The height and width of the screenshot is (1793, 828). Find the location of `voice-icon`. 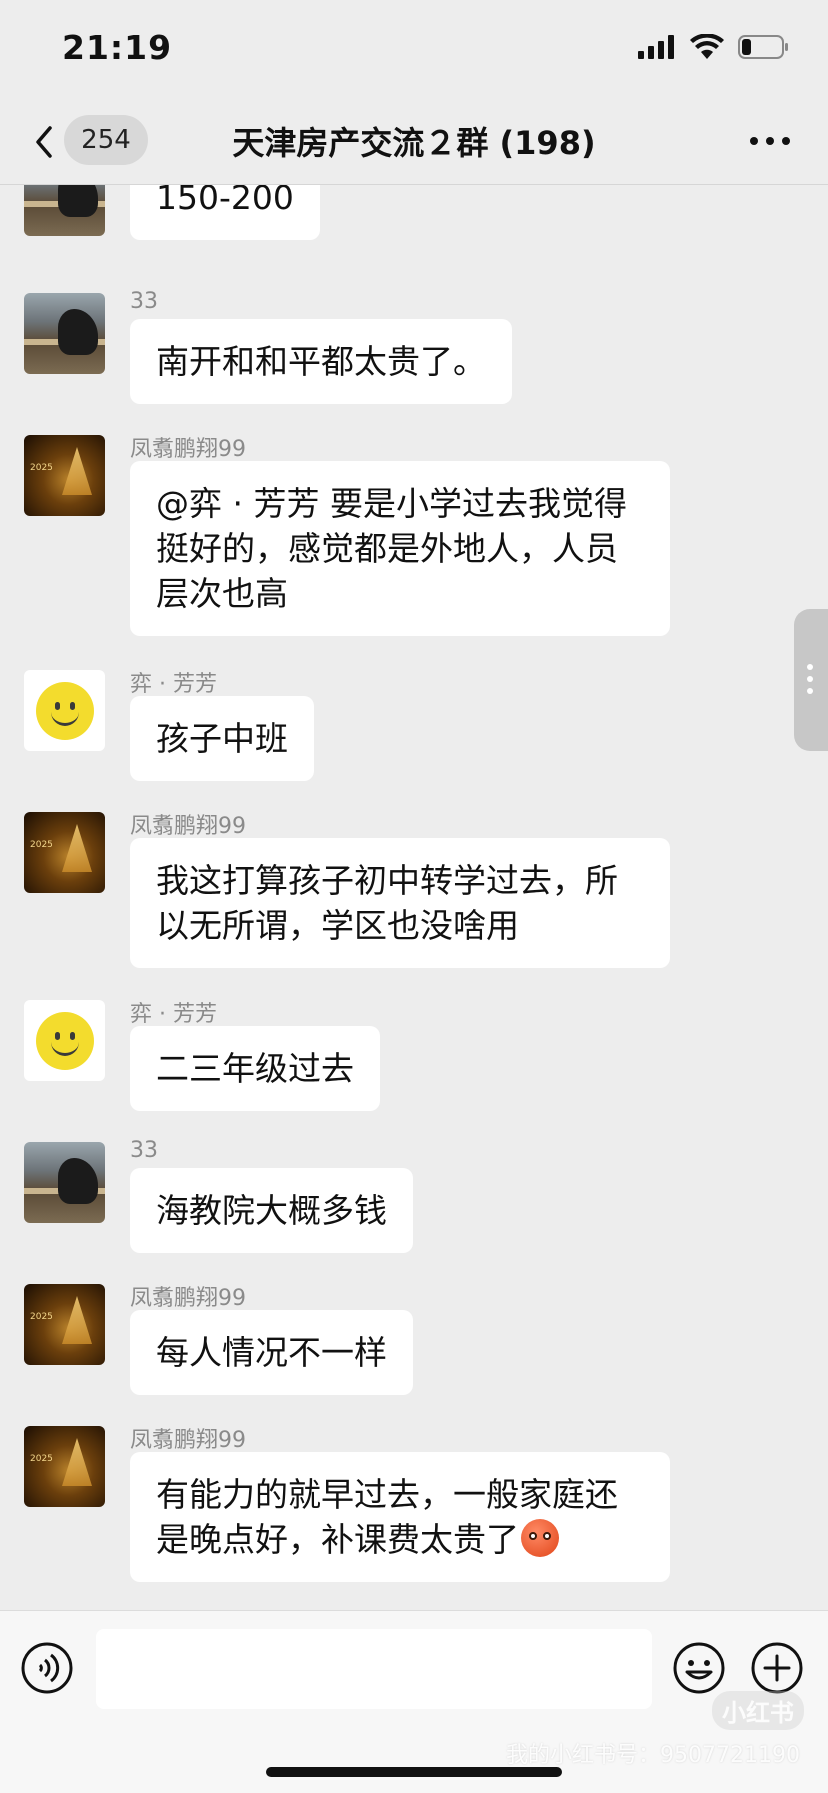

voice-icon is located at coordinates (47, 1668).